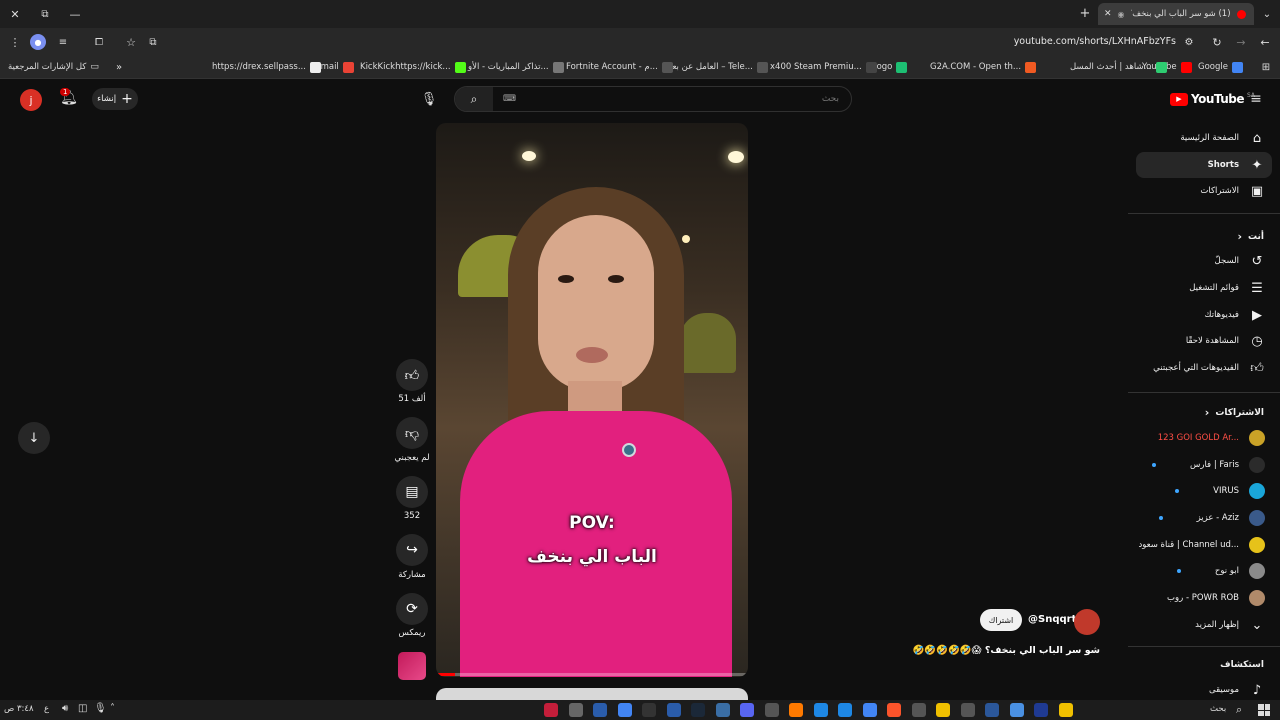  I want to click on taskbar-search-icon: ⌕, so click(1239, 710).